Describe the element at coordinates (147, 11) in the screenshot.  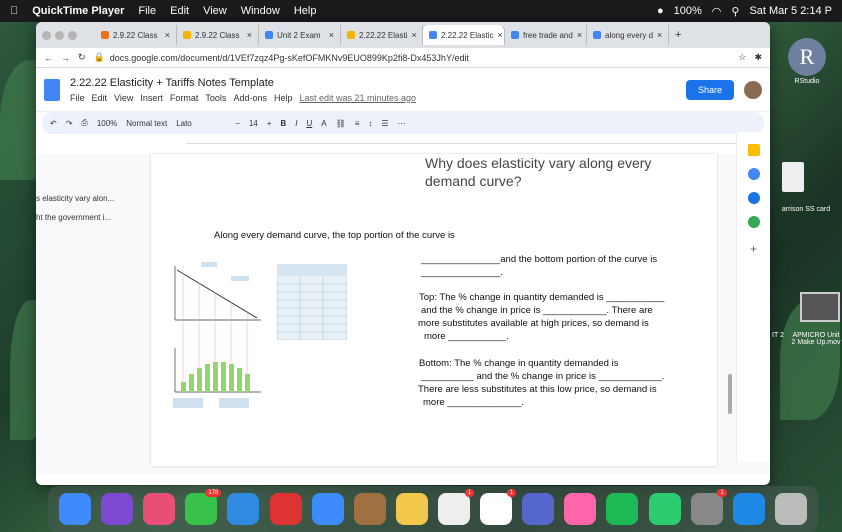
I see `menu-file: File` at that location.